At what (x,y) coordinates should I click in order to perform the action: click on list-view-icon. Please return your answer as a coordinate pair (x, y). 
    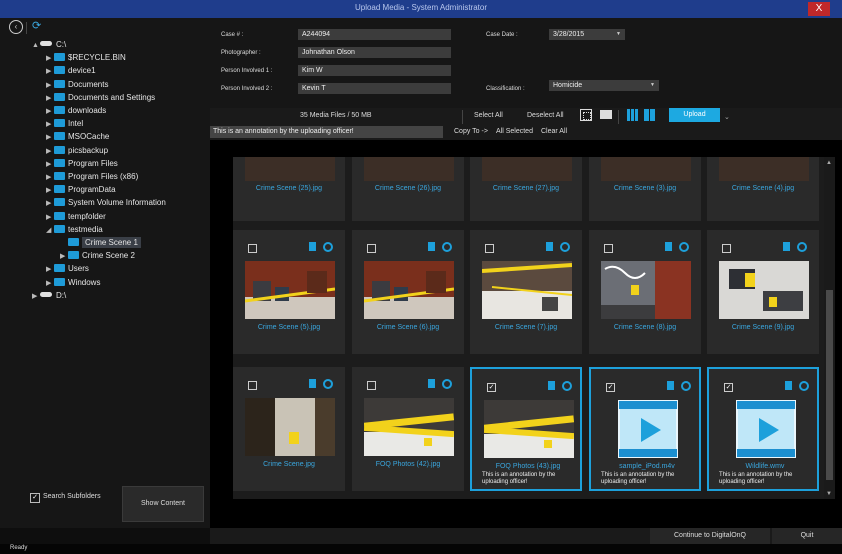
    Looking at the image, I should click on (606, 114).